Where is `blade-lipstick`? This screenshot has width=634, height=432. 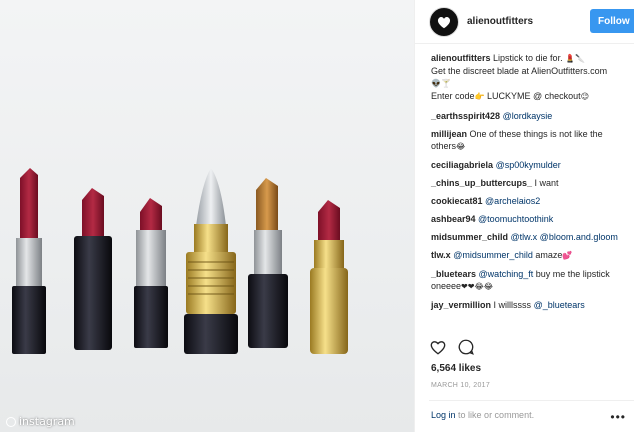 blade-lipstick is located at coordinates (211, 261).